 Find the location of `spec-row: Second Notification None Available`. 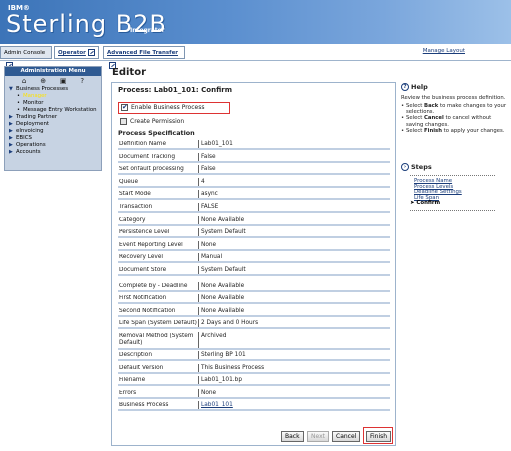

spec-row: Second Notification None Available is located at coordinates (254, 311).